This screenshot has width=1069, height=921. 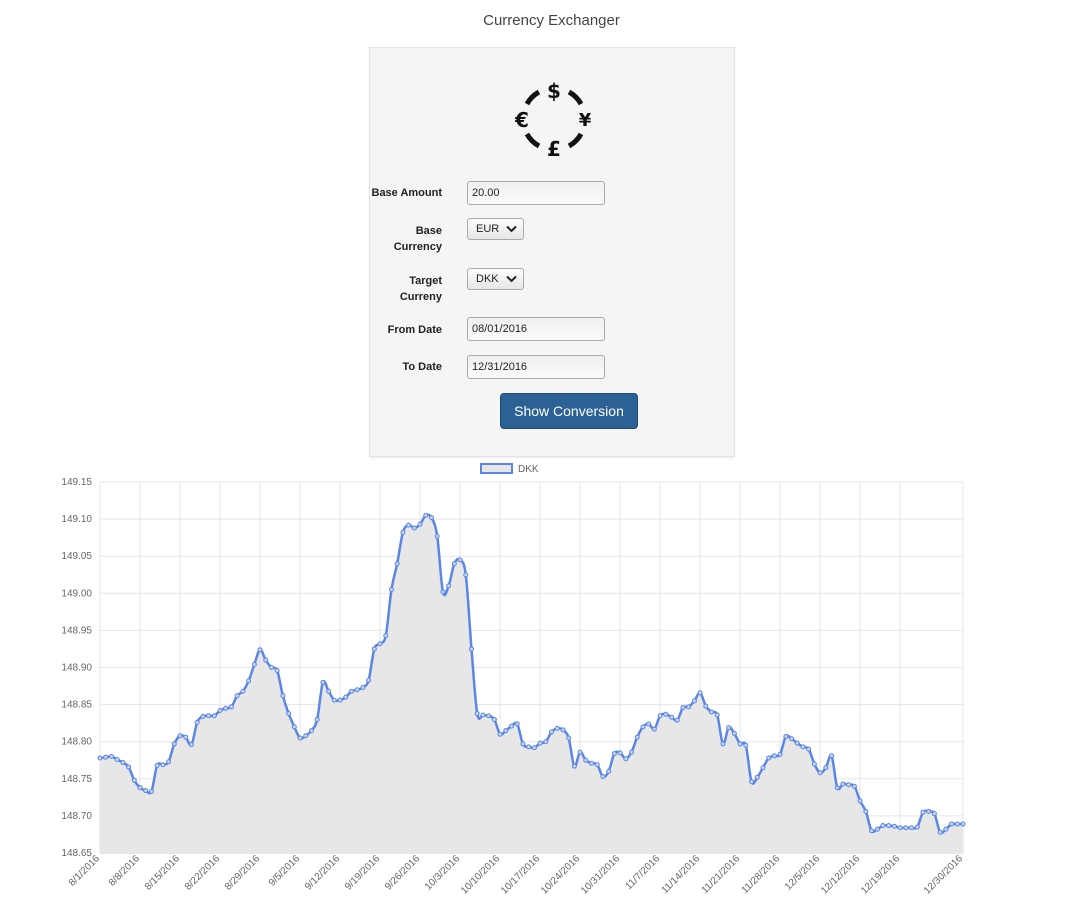 I want to click on y-tick-label: 148.85, so click(x=76, y=705).